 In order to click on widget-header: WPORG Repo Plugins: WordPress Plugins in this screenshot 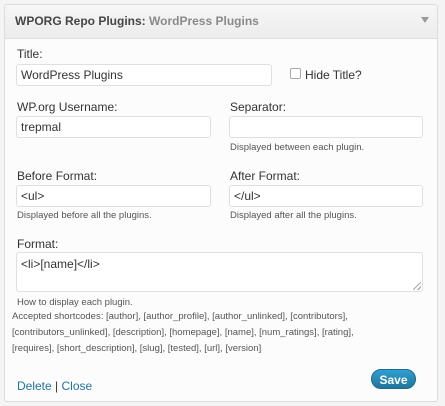, I will do `click(221, 22)`.